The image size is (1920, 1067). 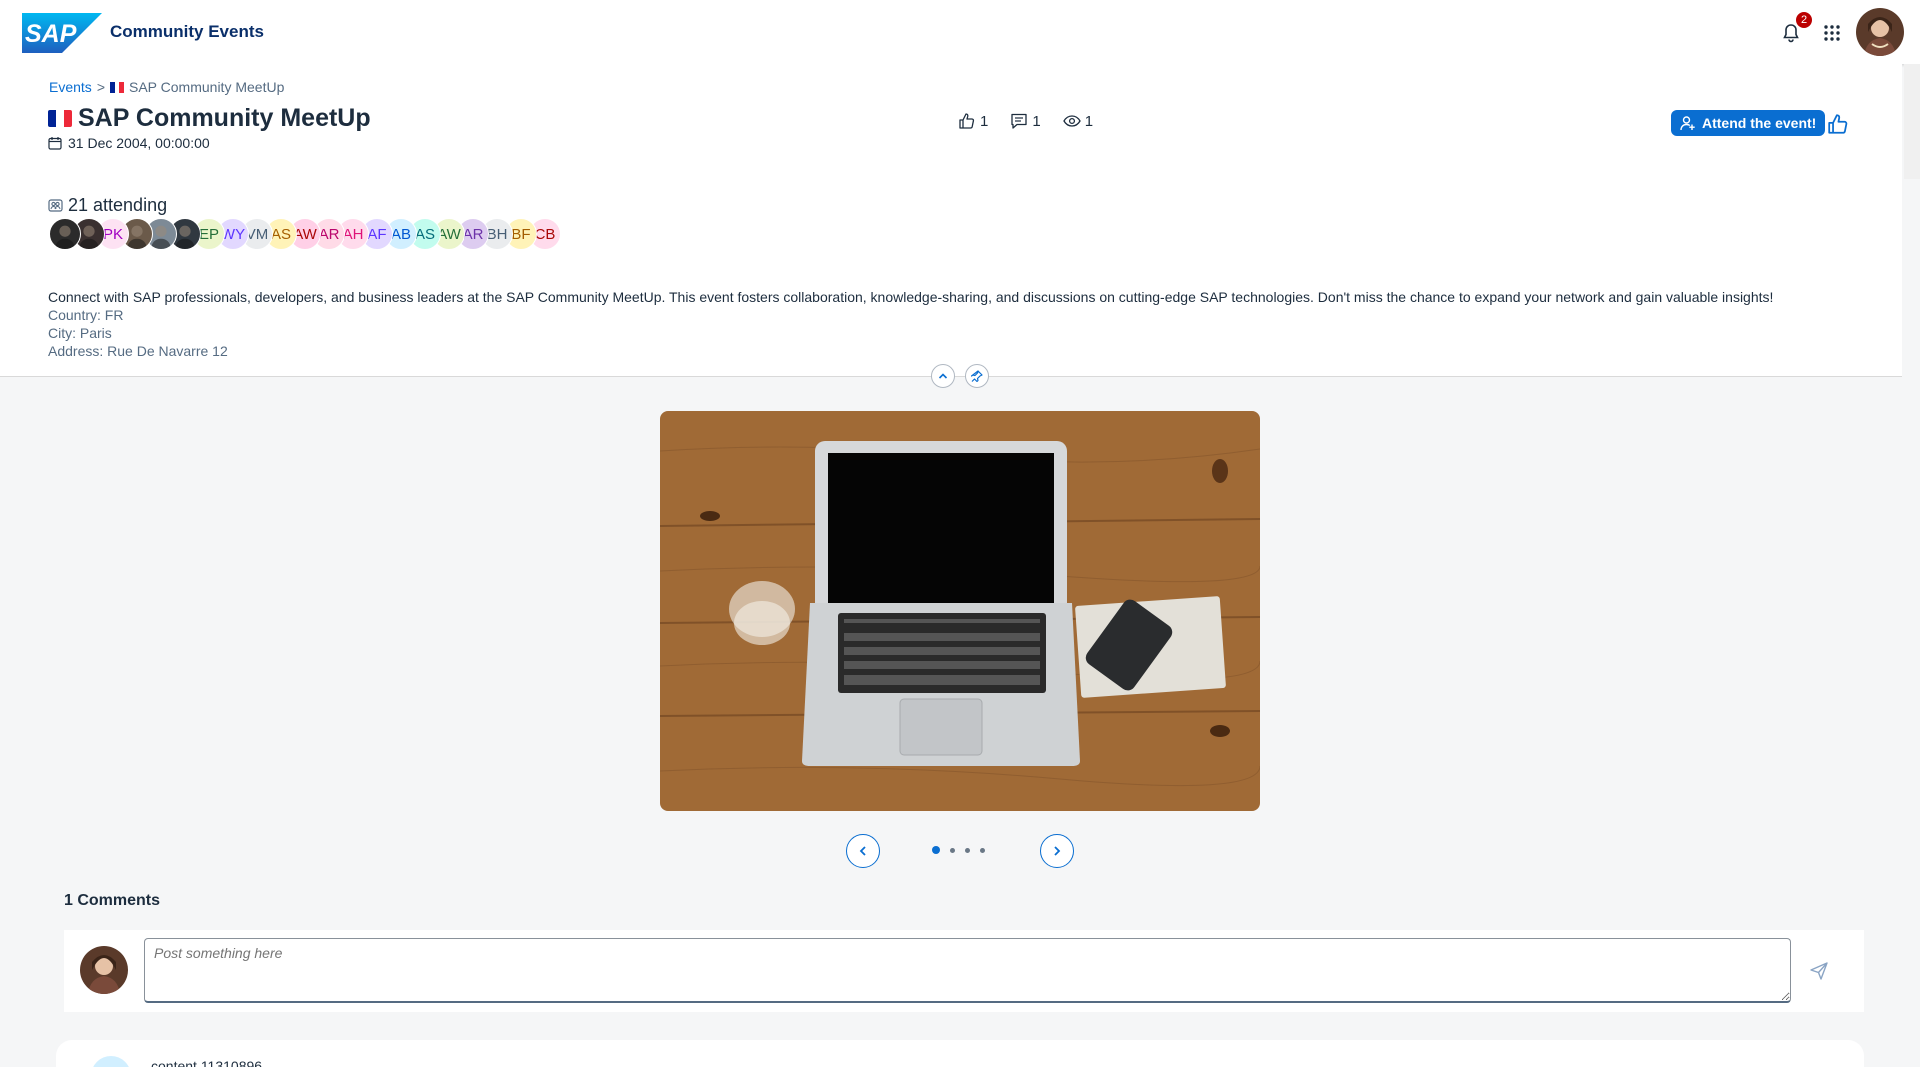 I want to click on attending-count: 21 attending, so click(x=107, y=205).